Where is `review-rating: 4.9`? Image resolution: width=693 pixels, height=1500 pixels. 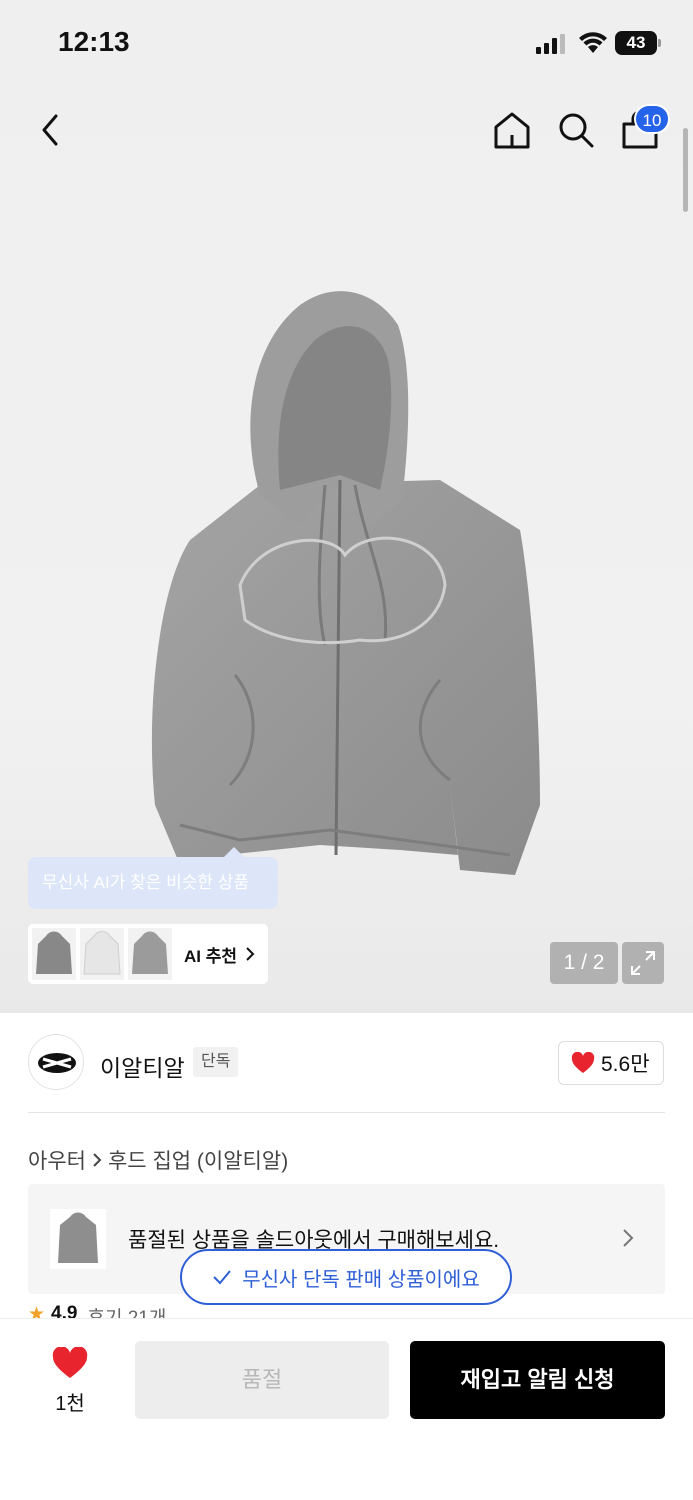
review-rating: 4.9 is located at coordinates (64, 1311).